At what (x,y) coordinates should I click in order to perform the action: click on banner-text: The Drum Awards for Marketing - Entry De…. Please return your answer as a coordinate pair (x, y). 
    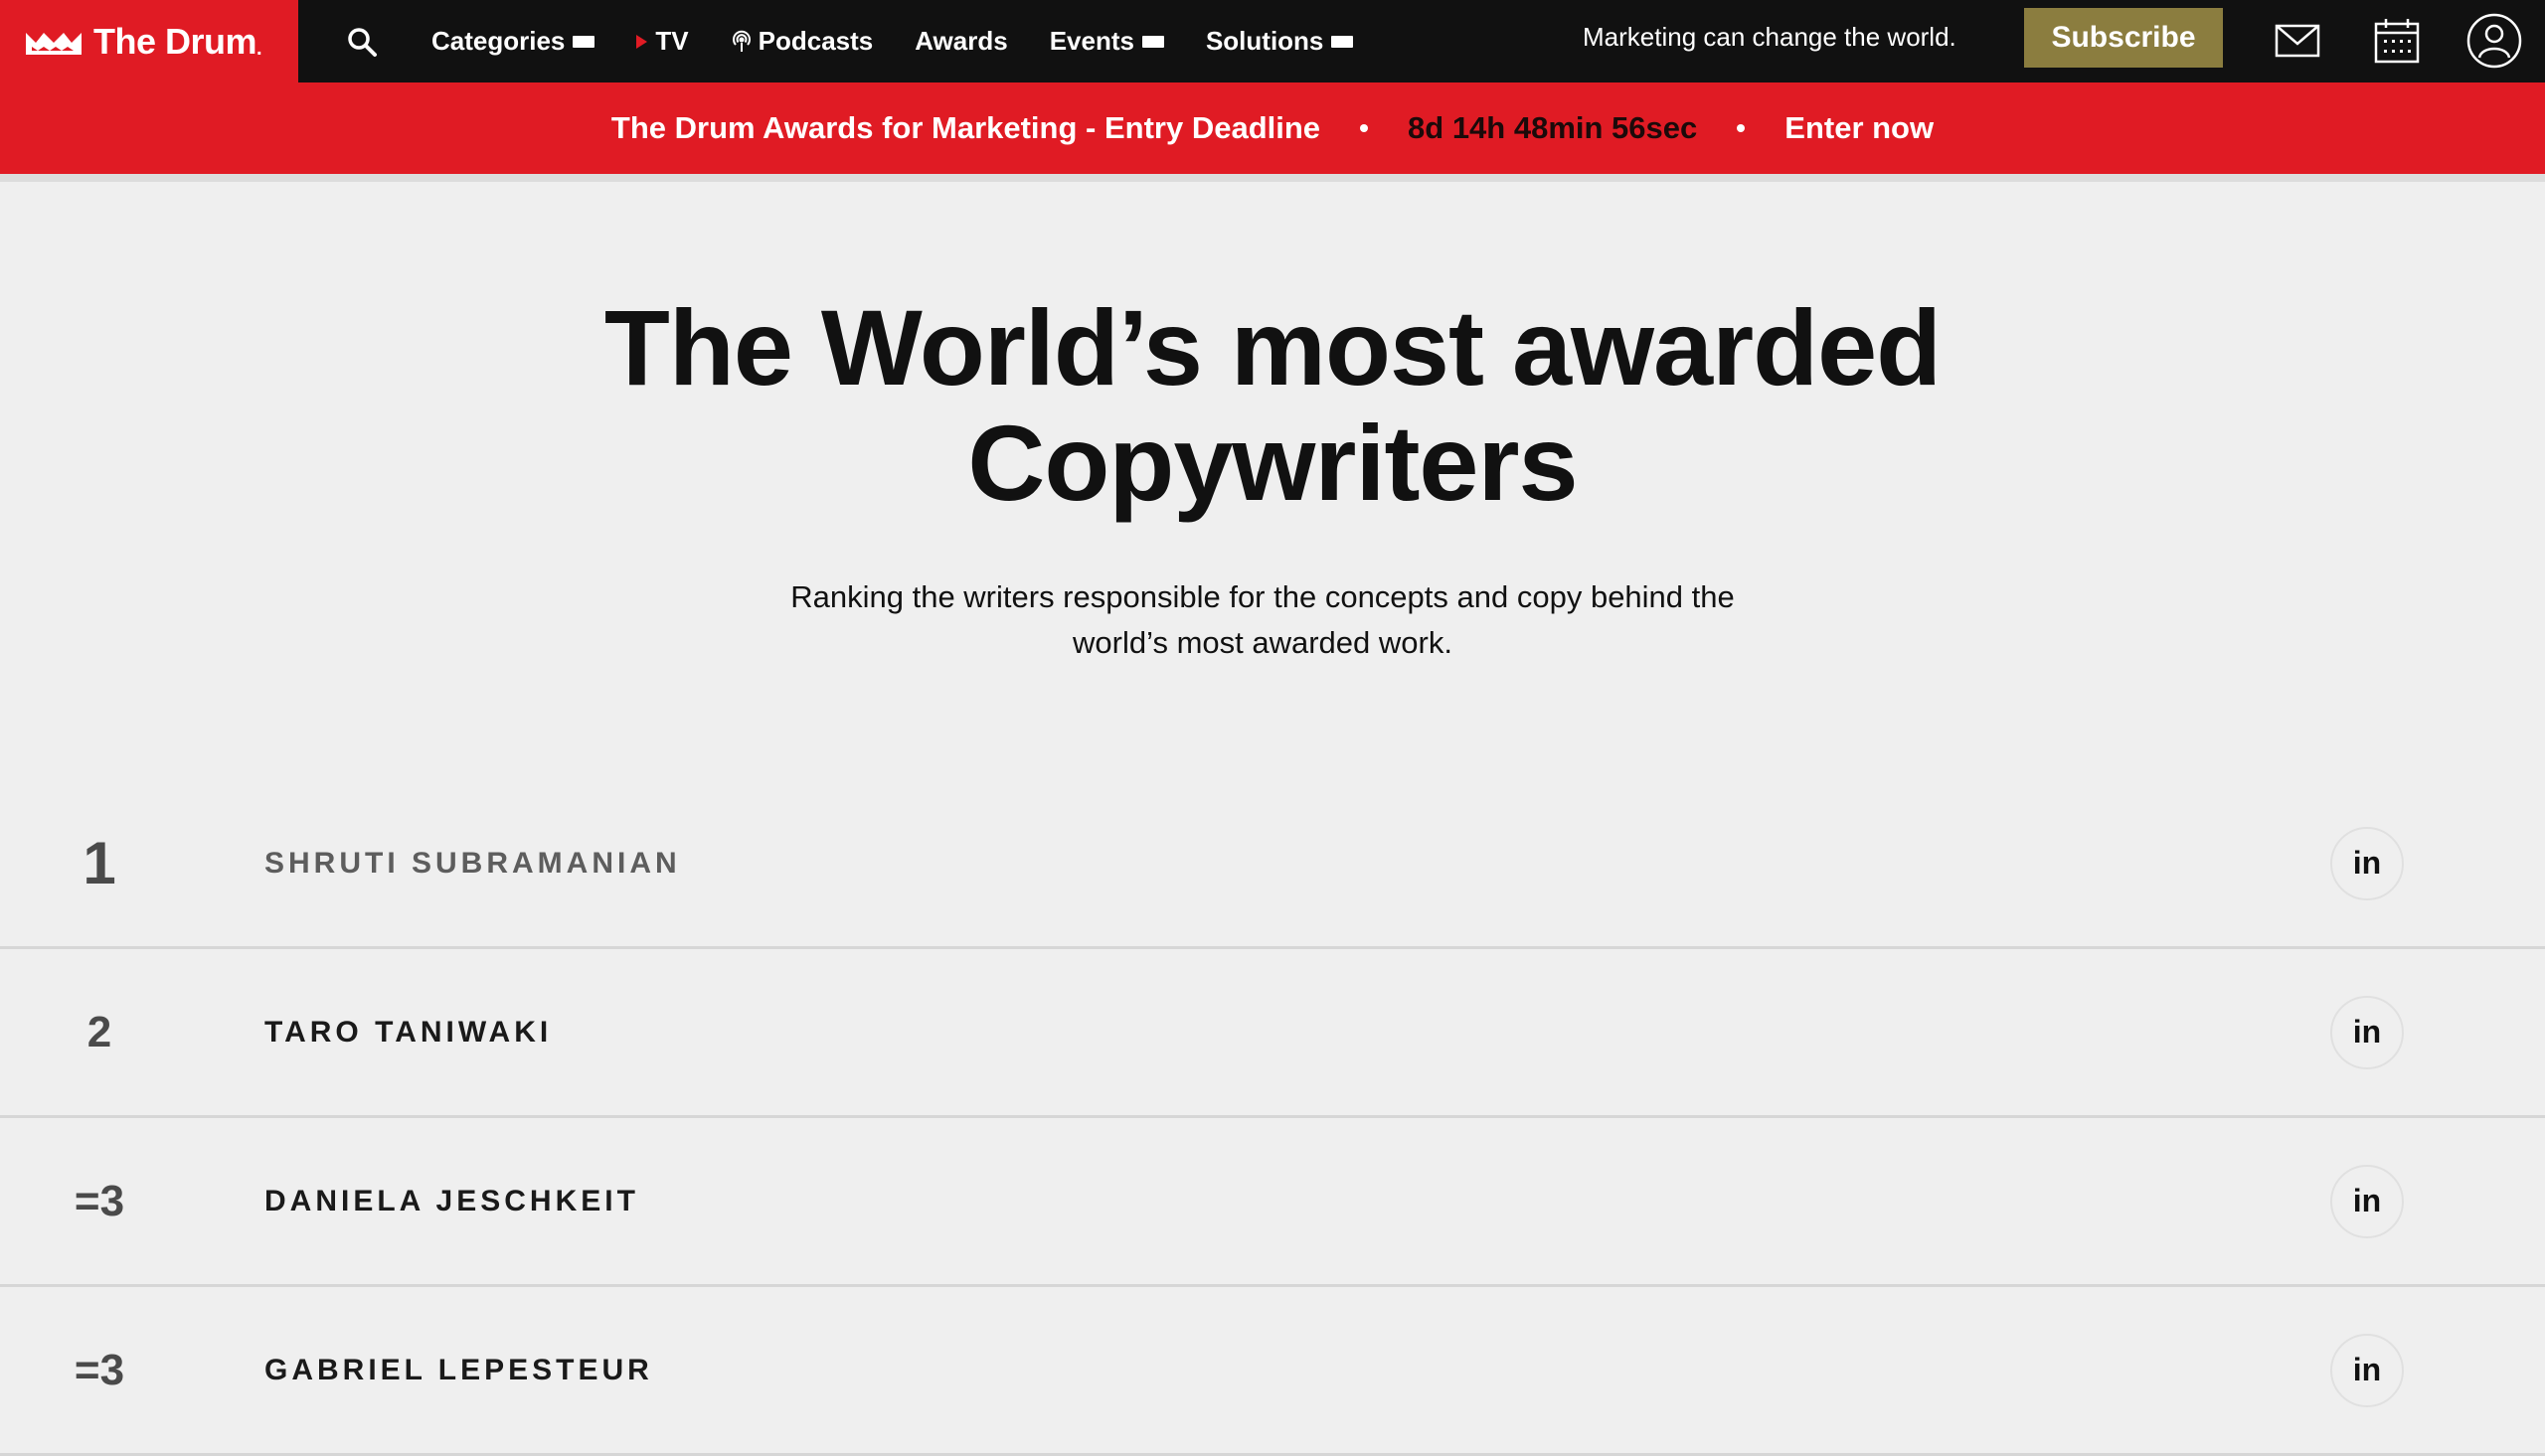
    Looking at the image, I should click on (965, 127).